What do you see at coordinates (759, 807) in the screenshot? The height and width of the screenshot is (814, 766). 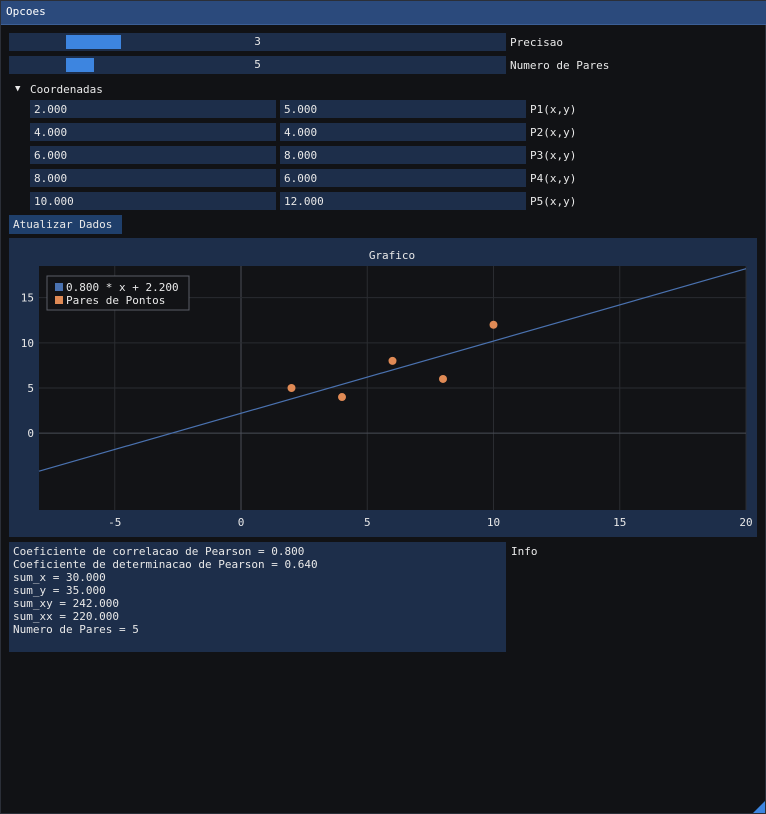 I see `resize-grip-icon` at bounding box center [759, 807].